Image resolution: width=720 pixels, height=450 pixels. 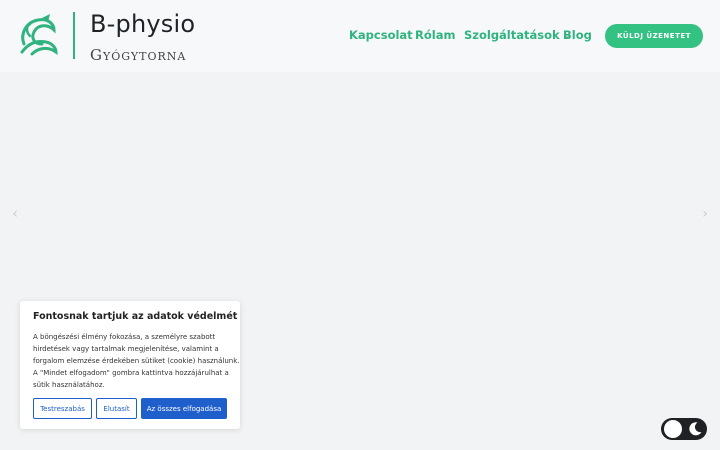 What do you see at coordinates (577, 35) in the screenshot?
I see `nav-item-blog: Blog` at bounding box center [577, 35].